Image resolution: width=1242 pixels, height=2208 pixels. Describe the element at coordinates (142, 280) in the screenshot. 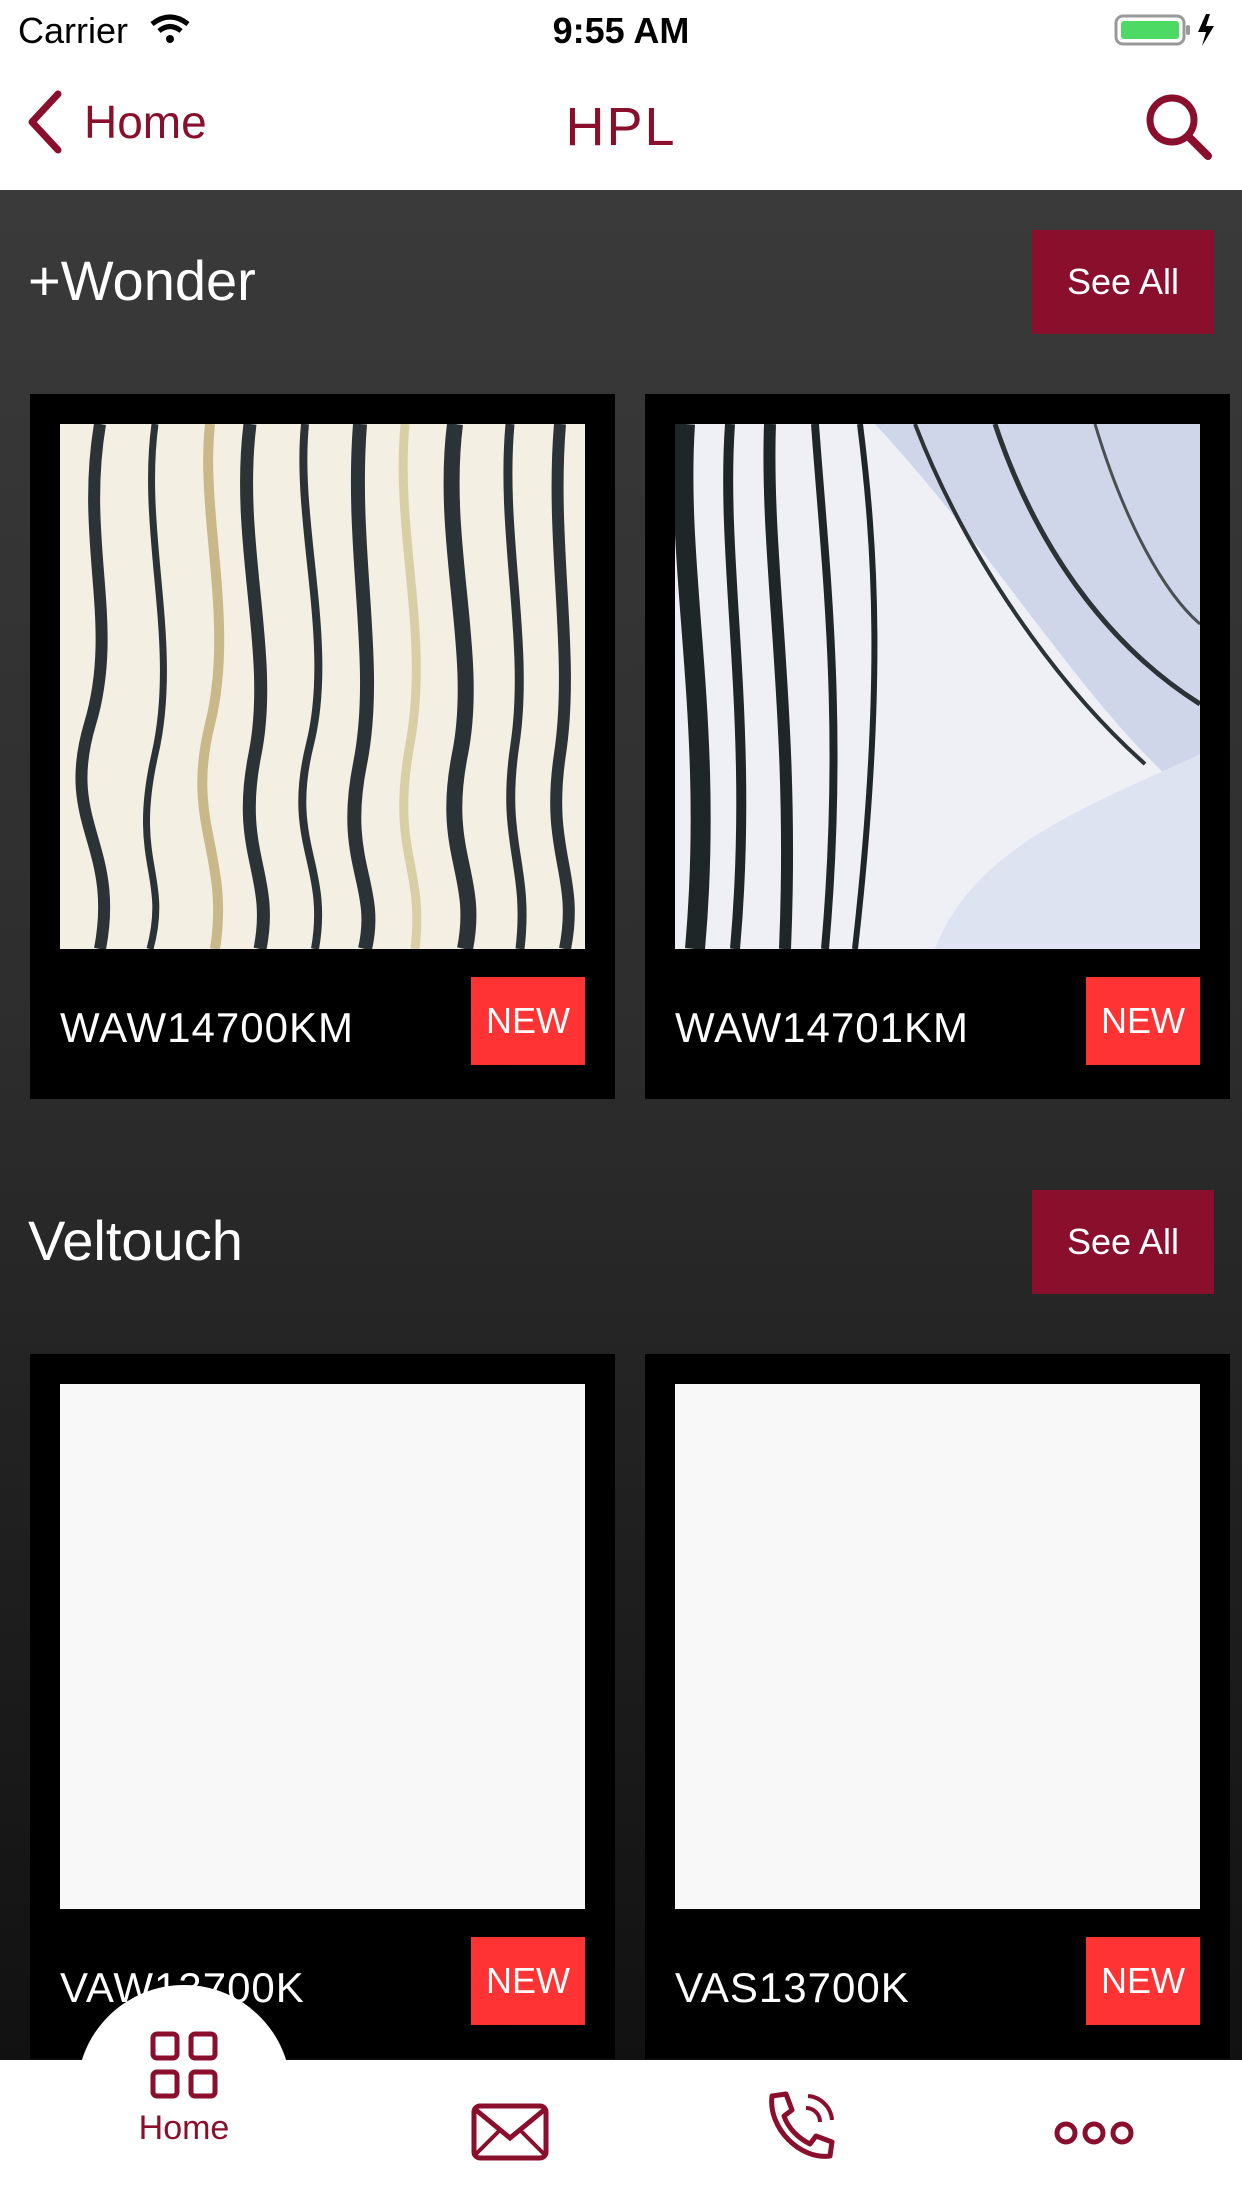

I see `section-title: +Wonder` at that location.